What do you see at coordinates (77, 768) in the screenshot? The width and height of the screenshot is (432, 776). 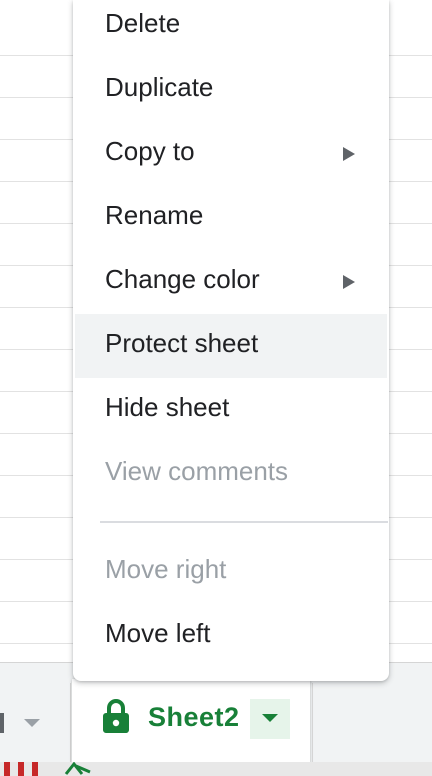 I see `image-fragment-icon` at bounding box center [77, 768].